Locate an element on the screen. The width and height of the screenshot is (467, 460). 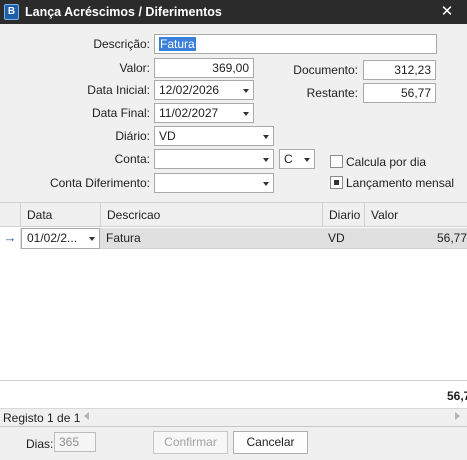
valor-field: 369,00 is located at coordinates (204, 68).